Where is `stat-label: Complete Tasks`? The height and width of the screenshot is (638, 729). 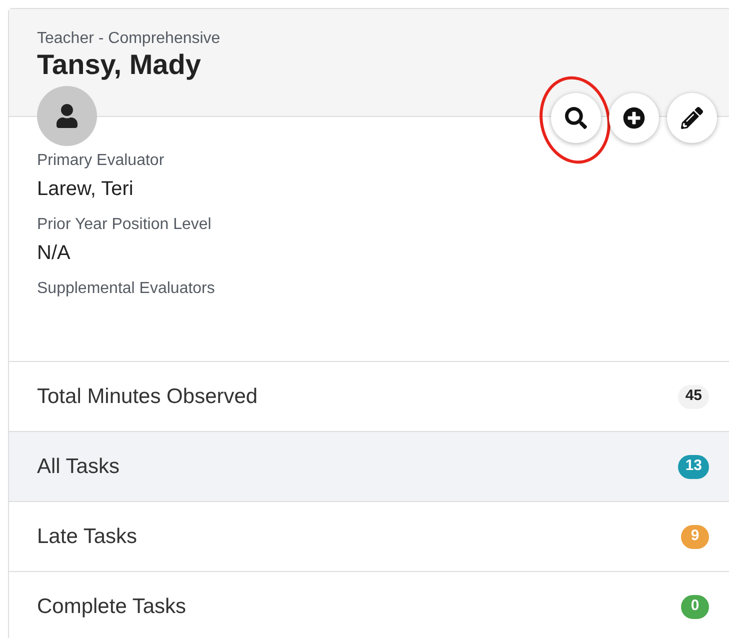 stat-label: Complete Tasks is located at coordinates (111, 607).